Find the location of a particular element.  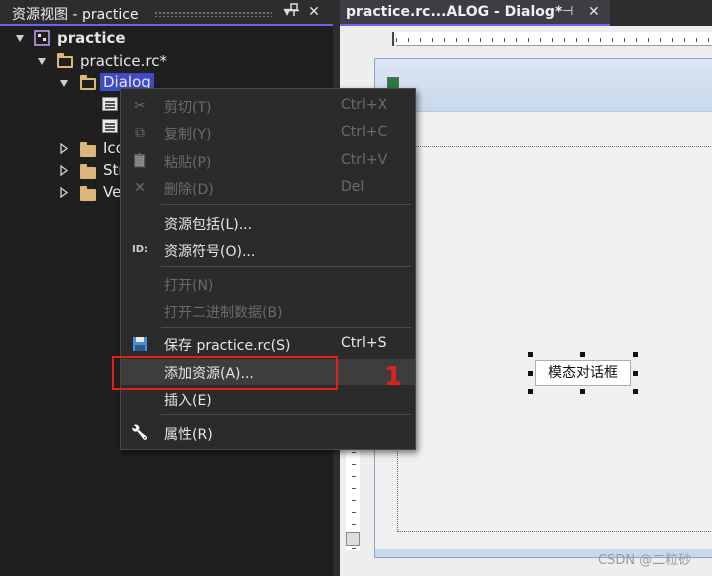

menu-item-open-binary: 打开二进制数据(B) is located at coordinates (268, 311).